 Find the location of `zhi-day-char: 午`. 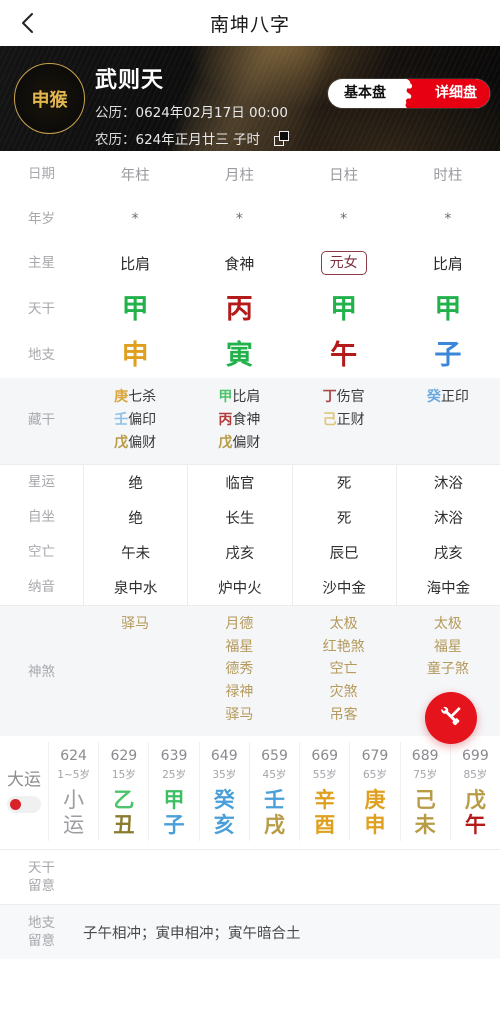

zhi-day-char: 午 is located at coordinates (344, 355).